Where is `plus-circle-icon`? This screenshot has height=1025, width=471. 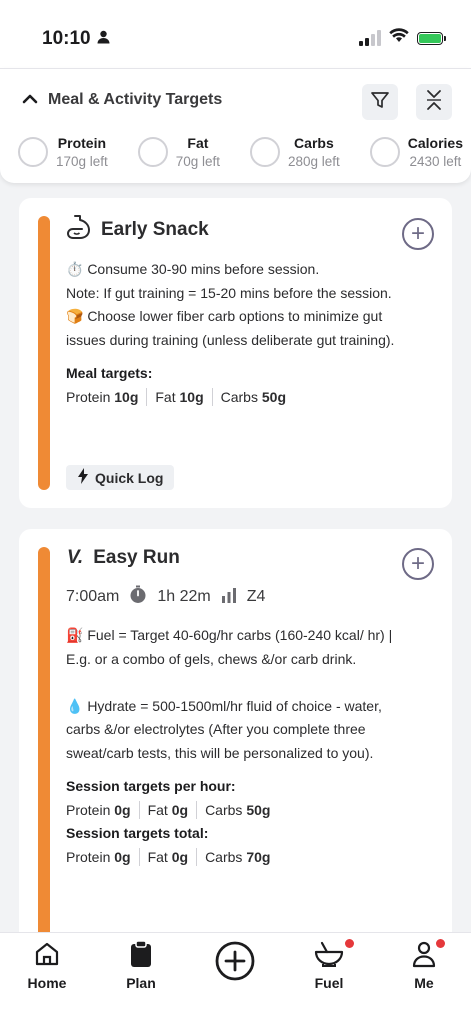
plus-circle-icon is located at coordinates (235, 963).